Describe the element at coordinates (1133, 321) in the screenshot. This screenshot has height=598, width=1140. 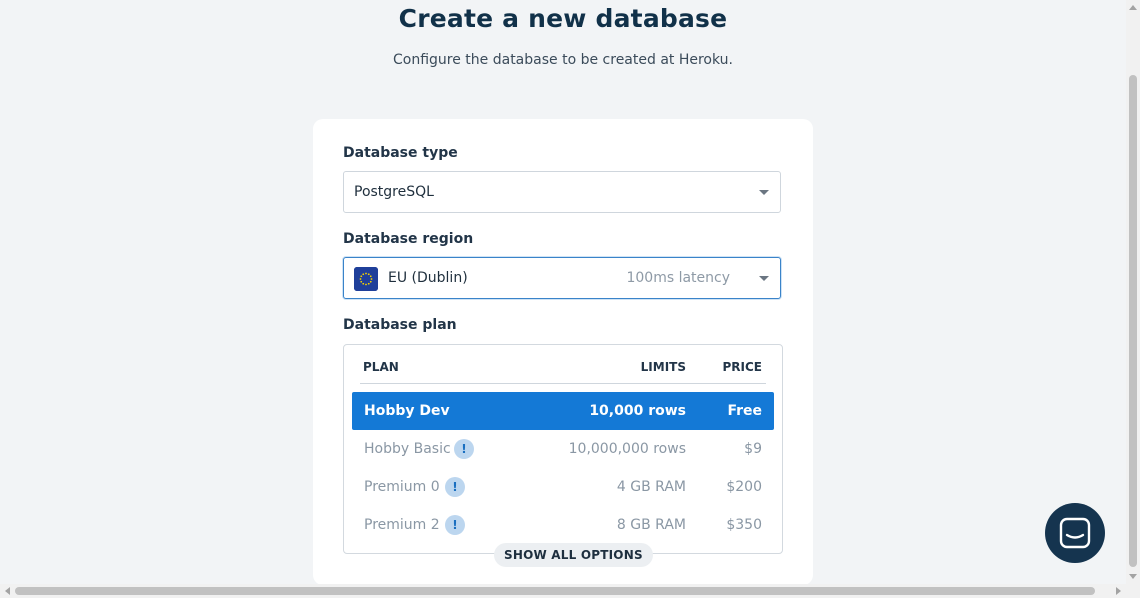
I see `vertical-scrollbar-thumb` at that location.